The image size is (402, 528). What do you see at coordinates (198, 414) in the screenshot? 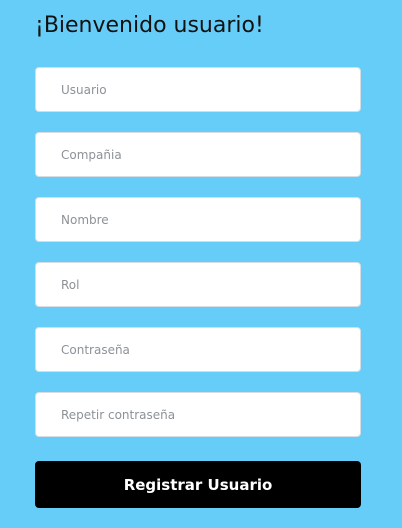
I see `repeat-password-input` at bounding box center [198, 414].